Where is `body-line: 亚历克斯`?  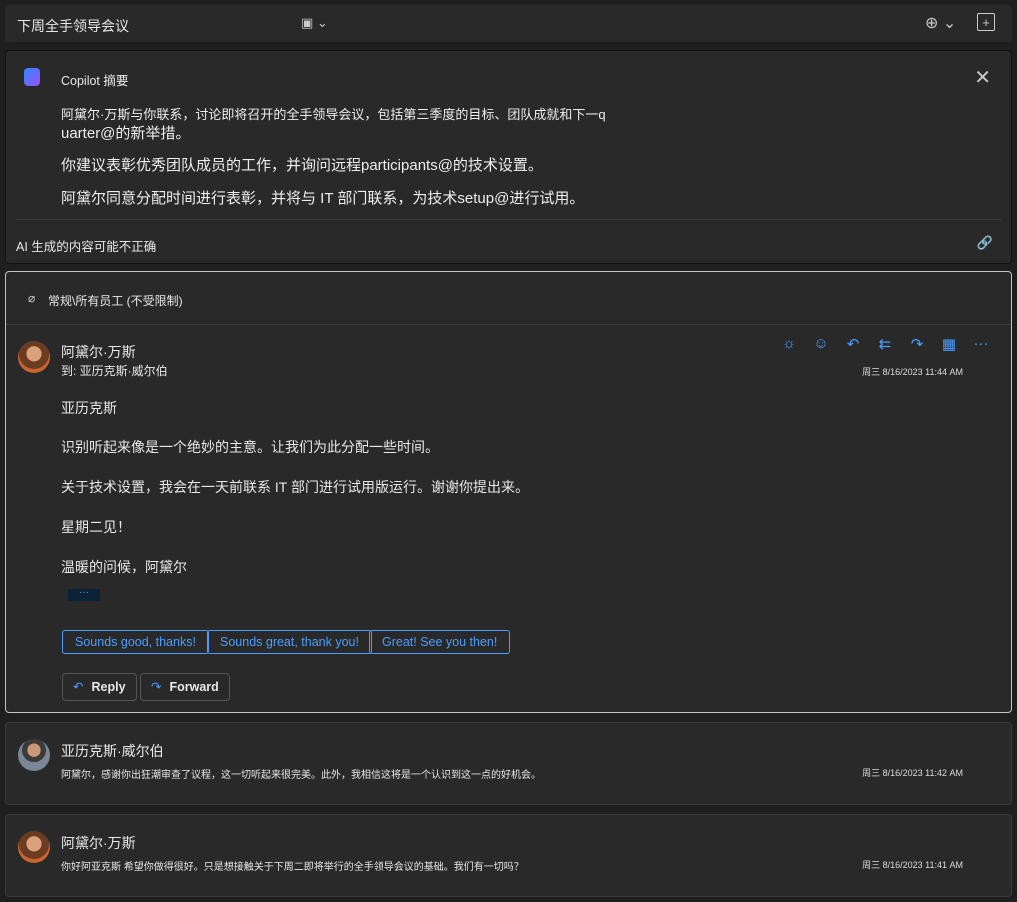 body-line: 亚历克斯 is located at coordinates (89, 408).